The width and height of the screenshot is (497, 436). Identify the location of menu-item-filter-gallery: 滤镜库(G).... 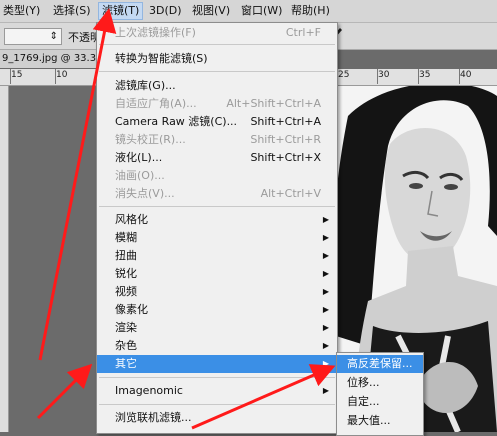
(217, 86).